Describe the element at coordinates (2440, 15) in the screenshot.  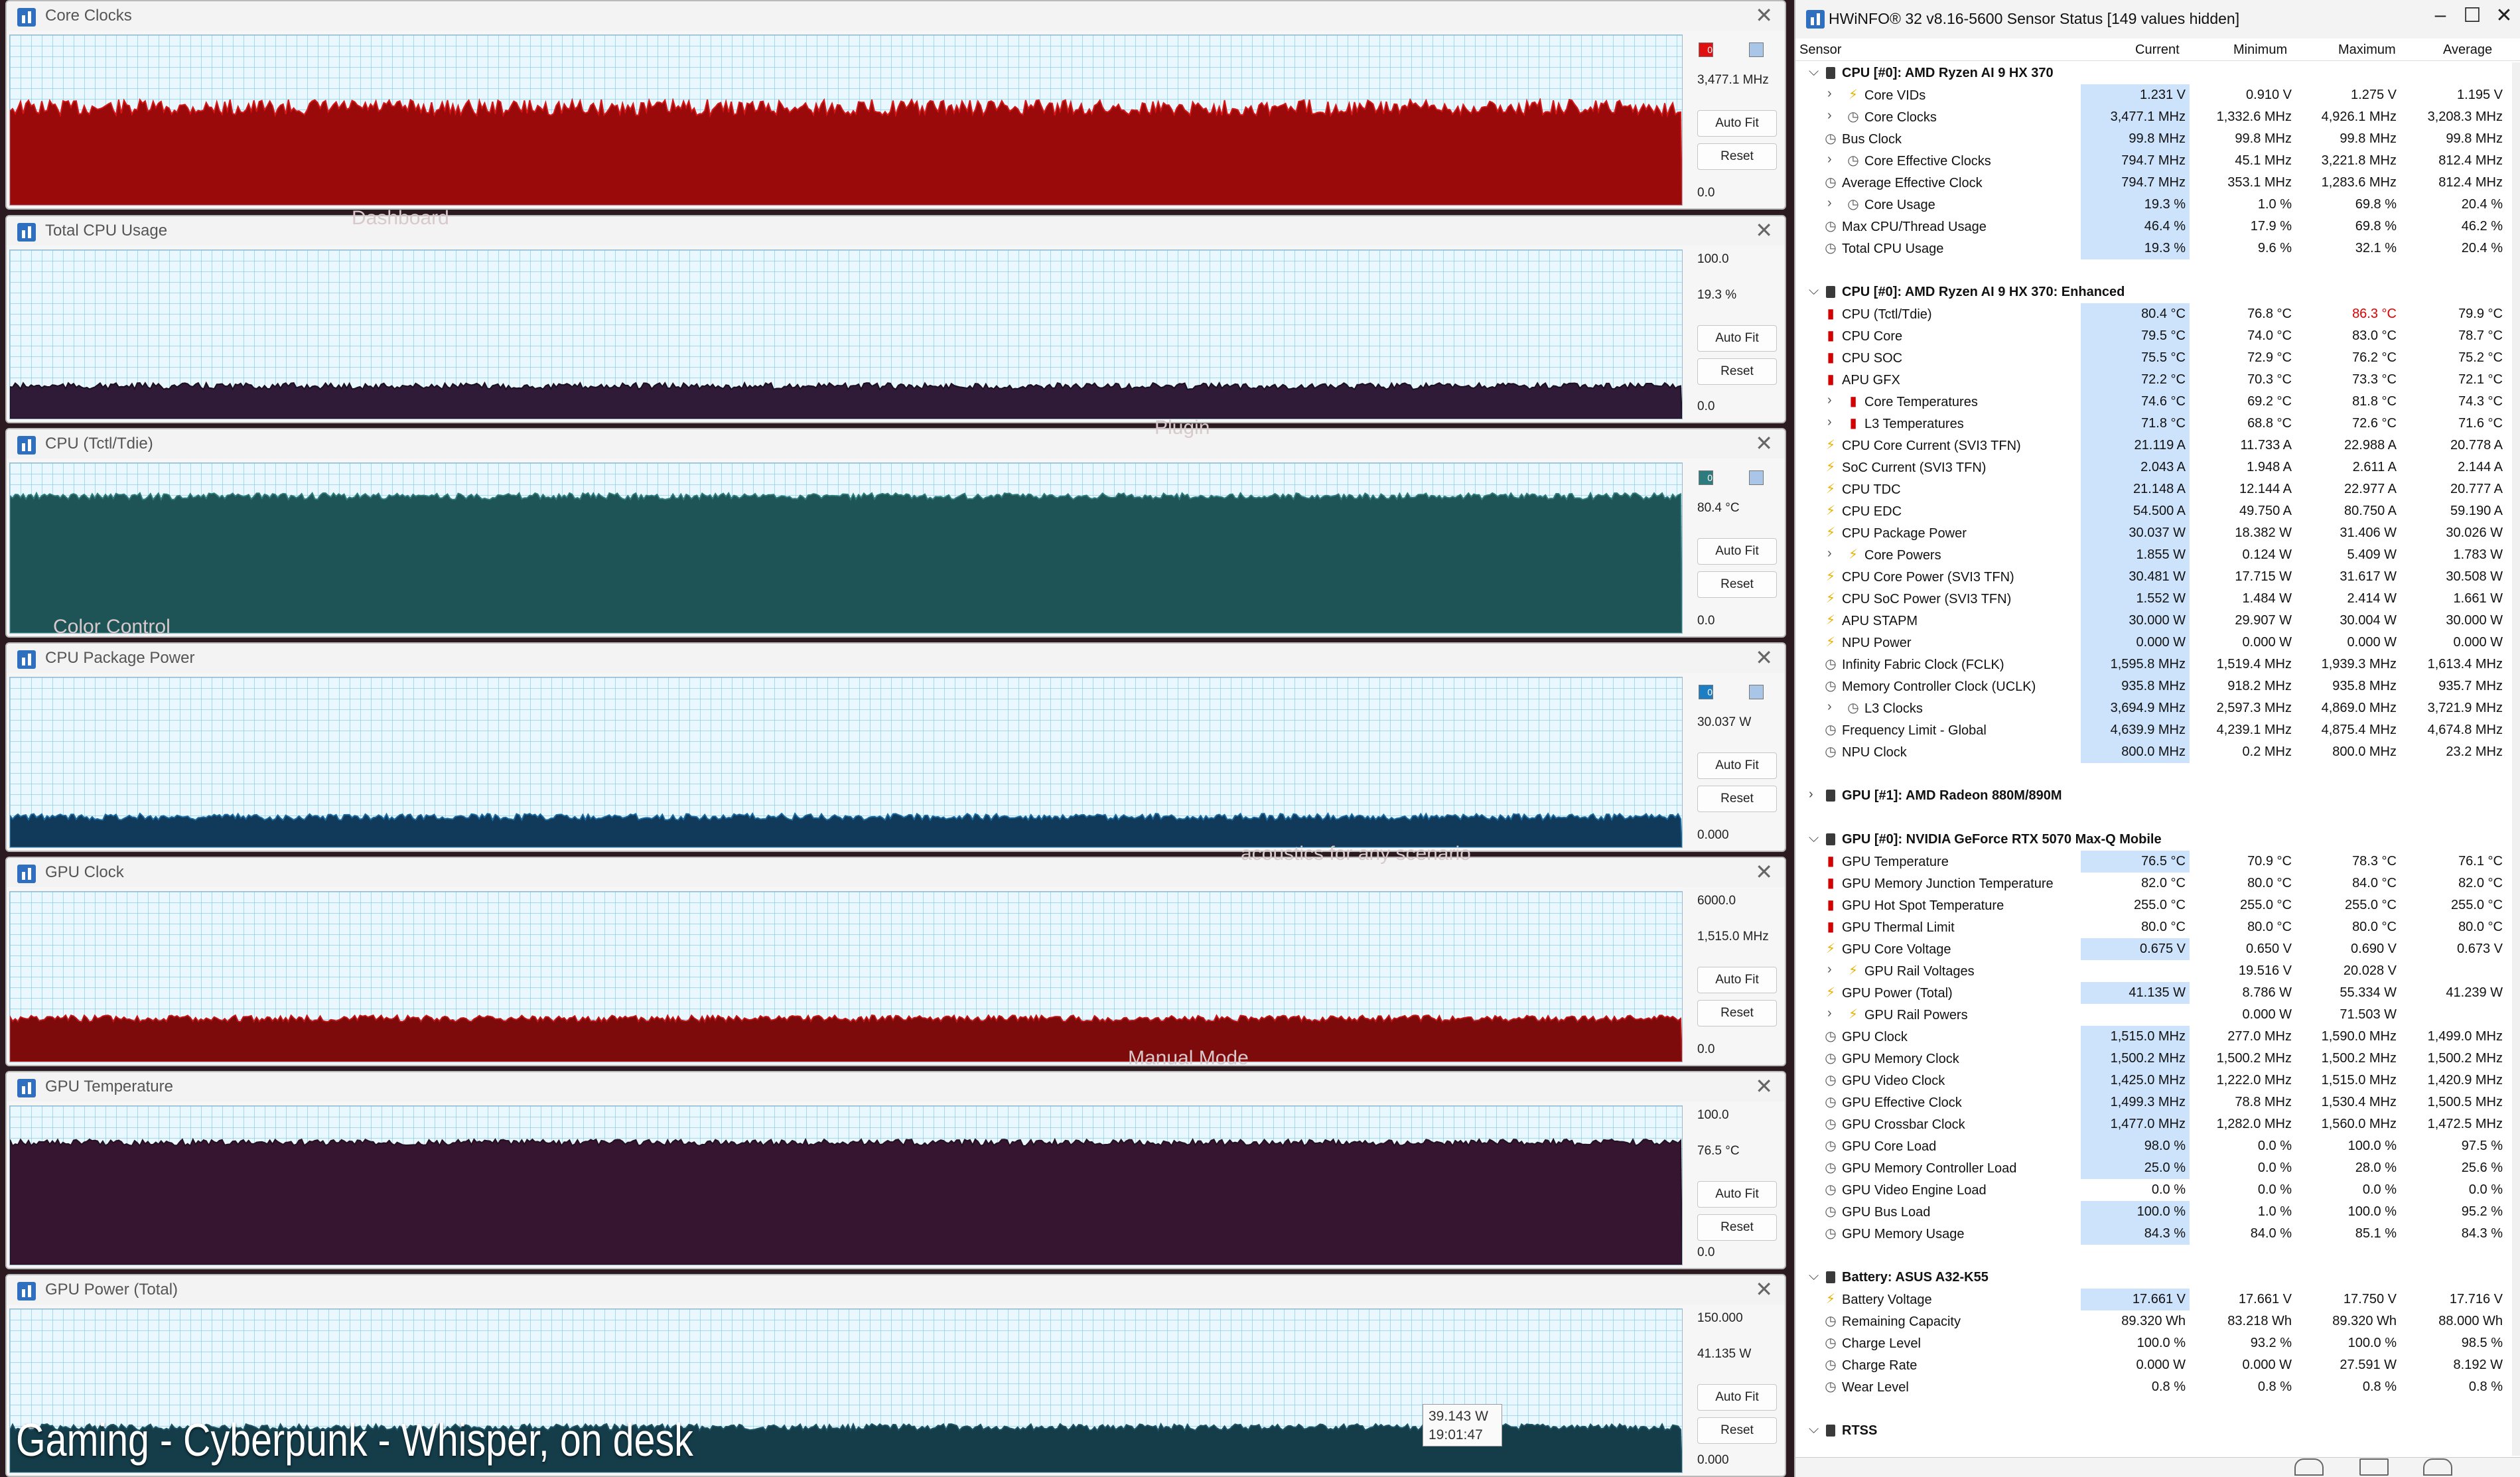
I see `minimize-icon: –` at that location.